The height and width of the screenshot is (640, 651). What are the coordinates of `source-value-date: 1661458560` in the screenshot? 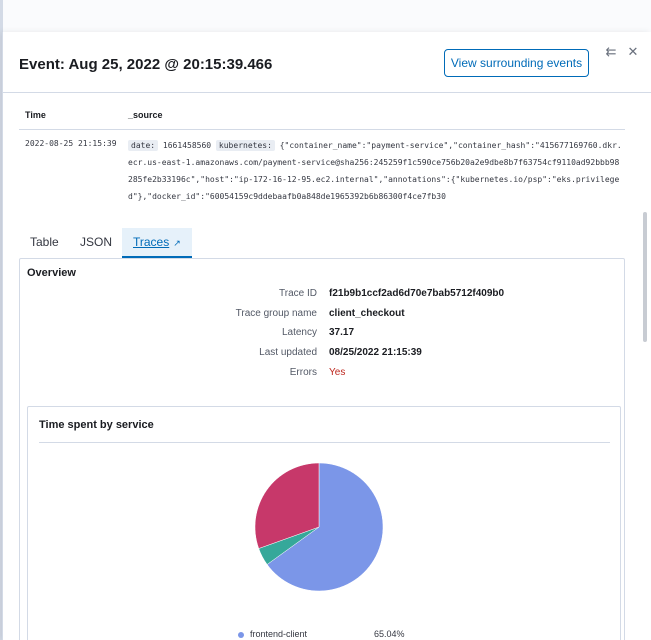 It's located at (187, 145).